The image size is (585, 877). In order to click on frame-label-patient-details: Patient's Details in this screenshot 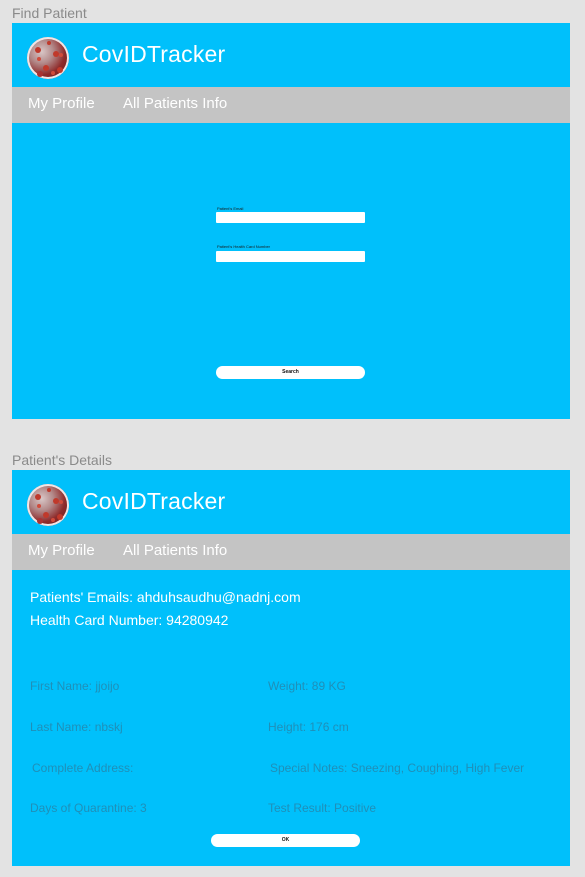, I will do `click(62, 460)`.